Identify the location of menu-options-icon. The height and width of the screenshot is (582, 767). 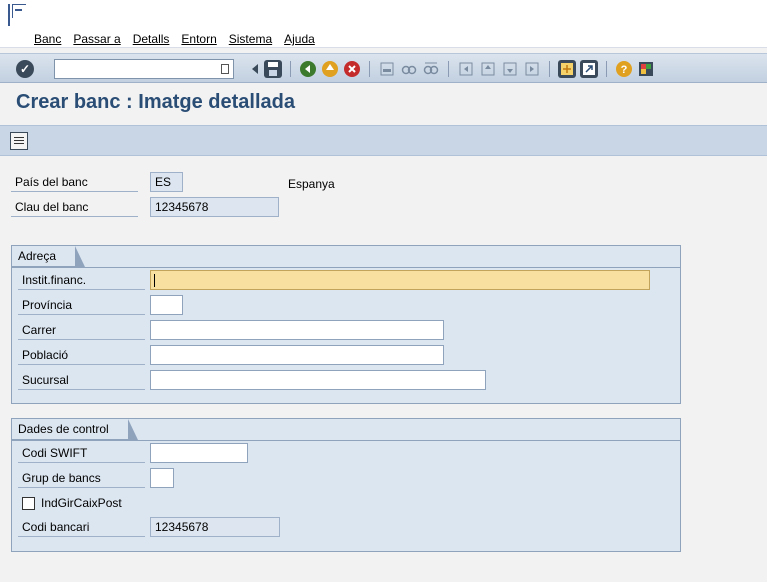
(19, 11).